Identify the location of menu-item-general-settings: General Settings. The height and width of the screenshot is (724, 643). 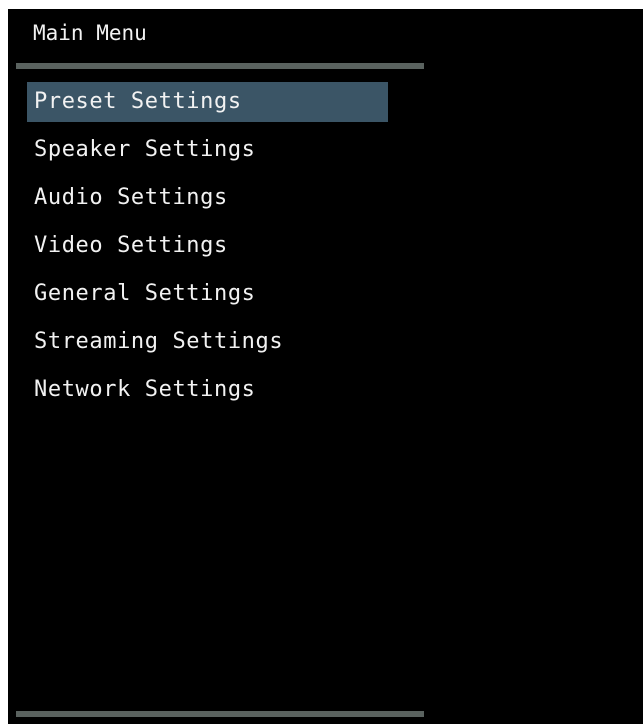
(207, 294).